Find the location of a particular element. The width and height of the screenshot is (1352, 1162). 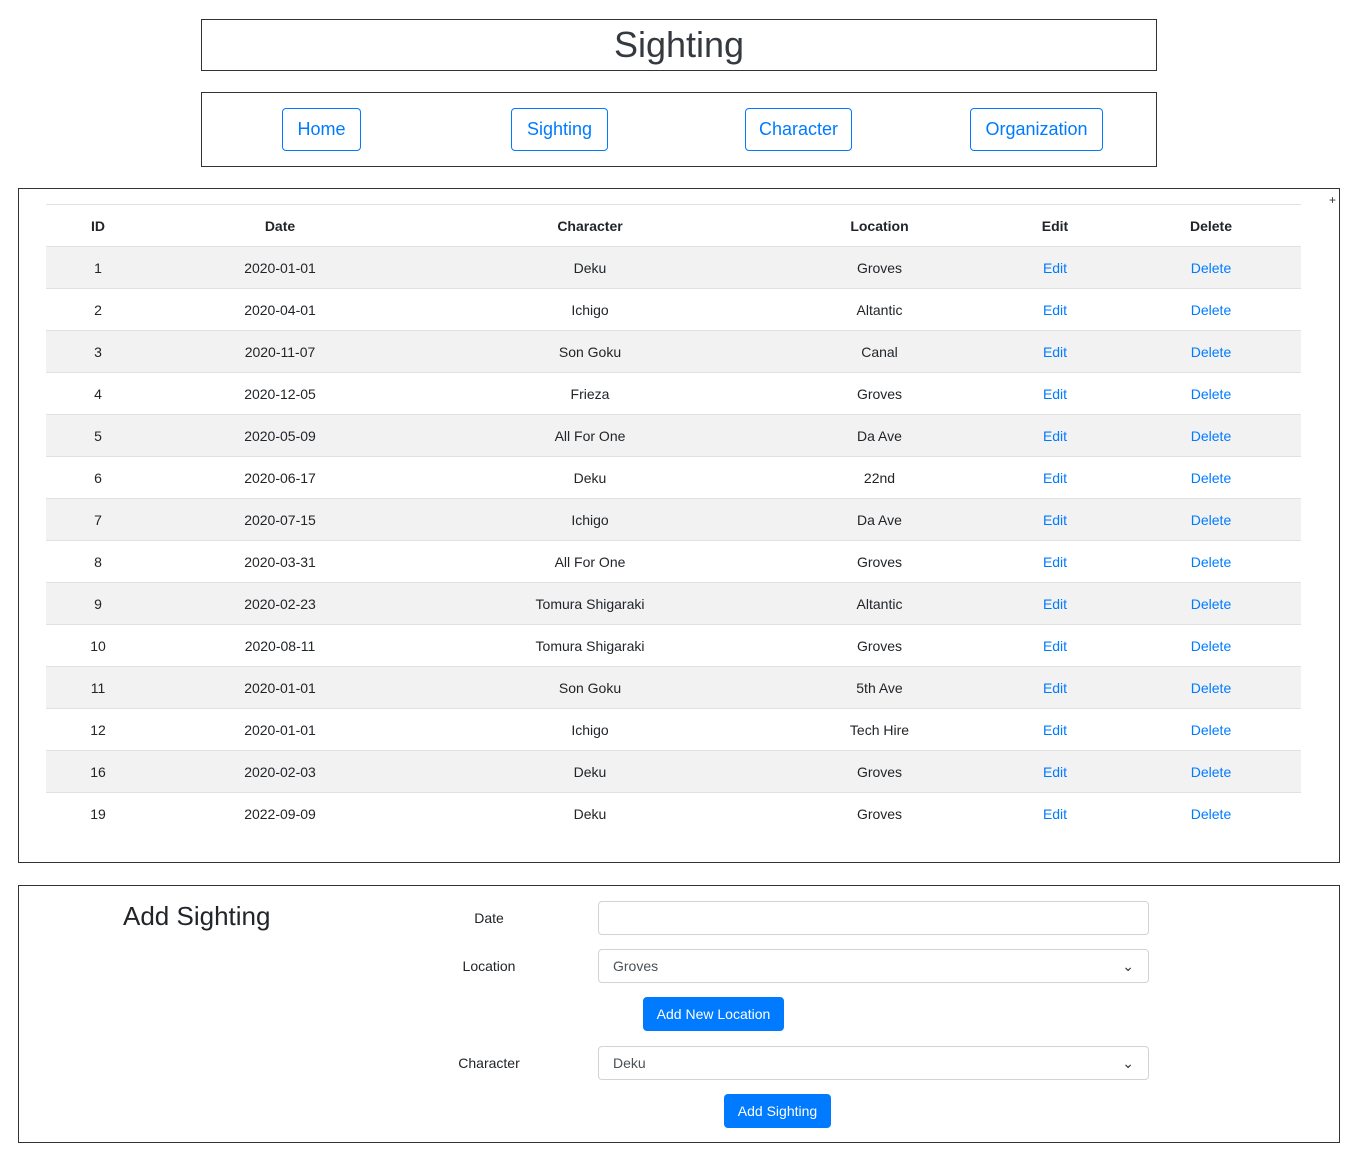

cell-id: 9 is located at coordinates (98, 603).